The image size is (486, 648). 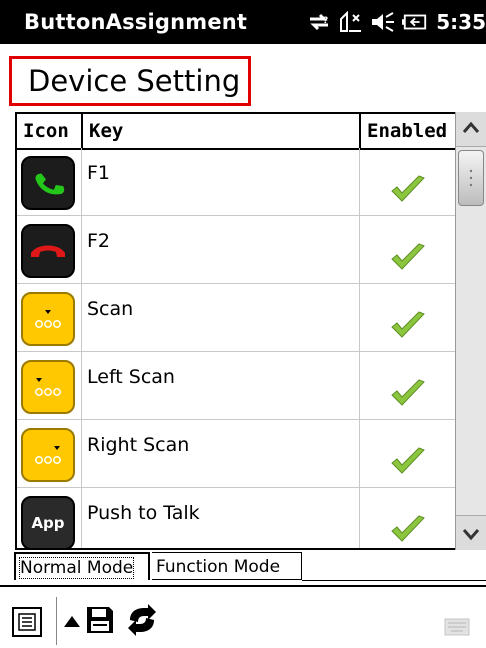 I want to click on key-label: Left Scan, so click(x=131, y=377).